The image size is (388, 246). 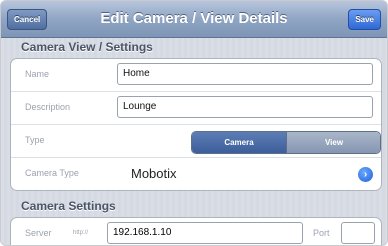 I want to click on server-prefix: http://, so click(x=81, y=233).